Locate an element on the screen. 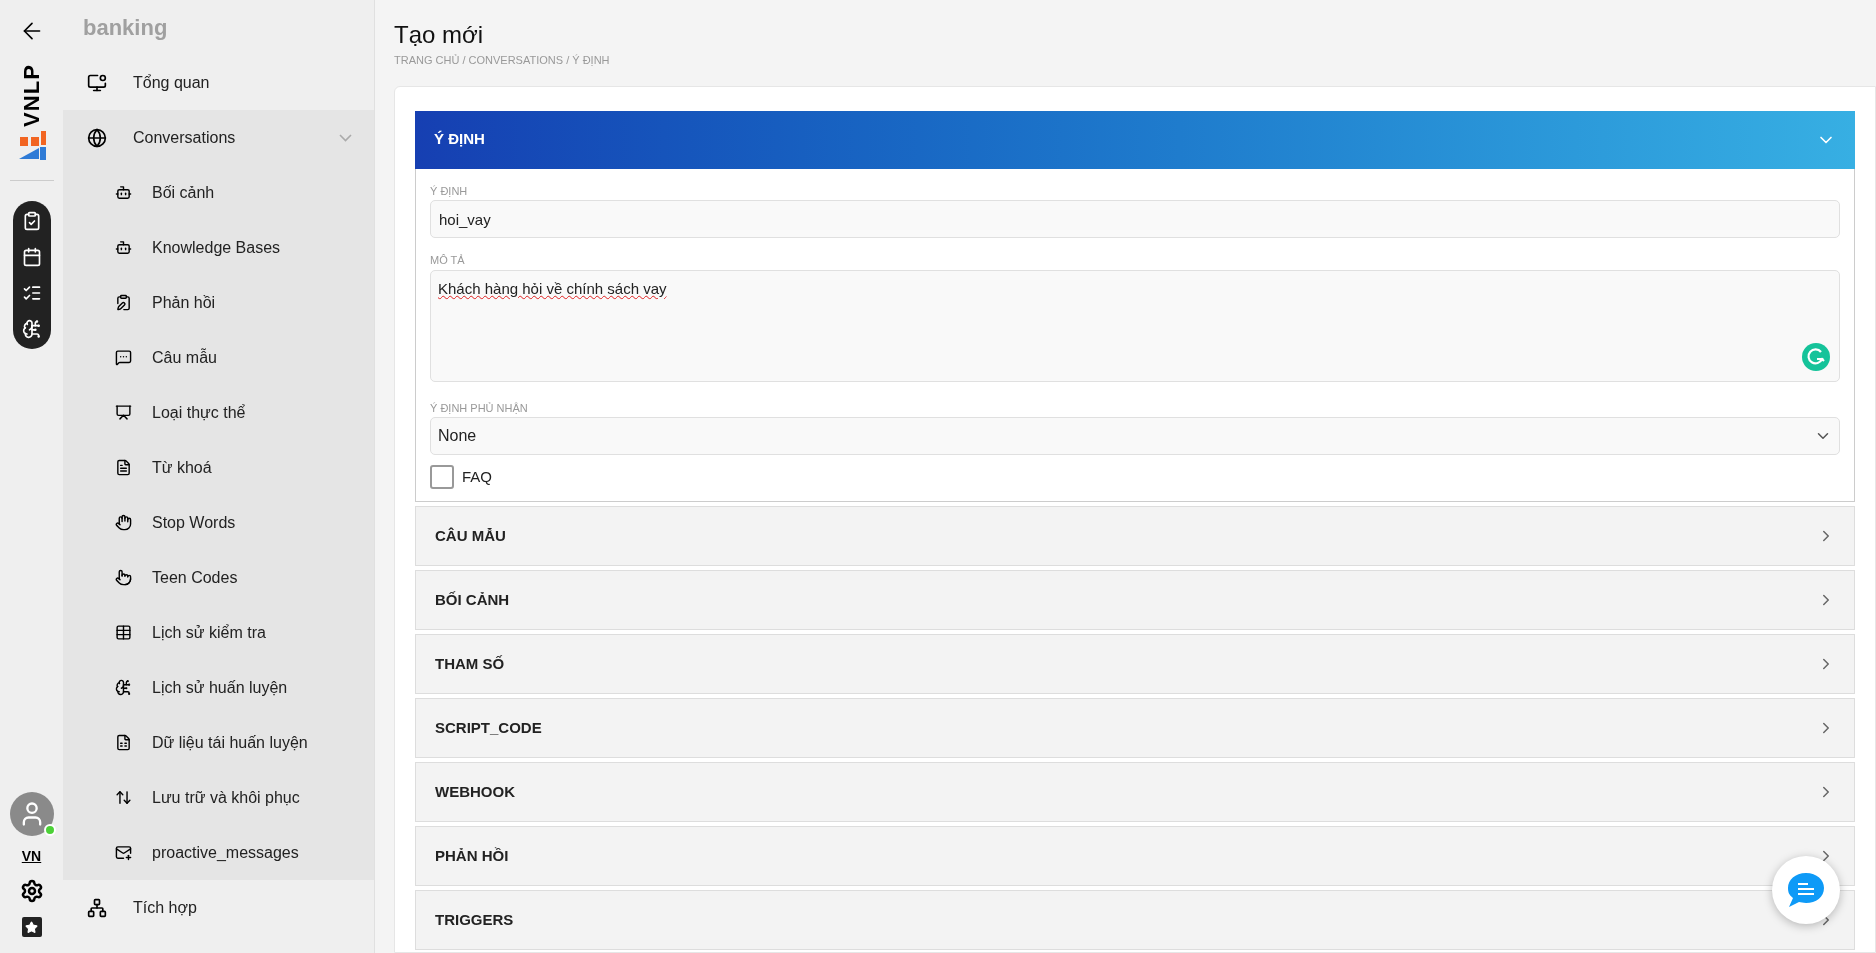  section-header: CÂU MẪU is located at coordinates (1135, 536).